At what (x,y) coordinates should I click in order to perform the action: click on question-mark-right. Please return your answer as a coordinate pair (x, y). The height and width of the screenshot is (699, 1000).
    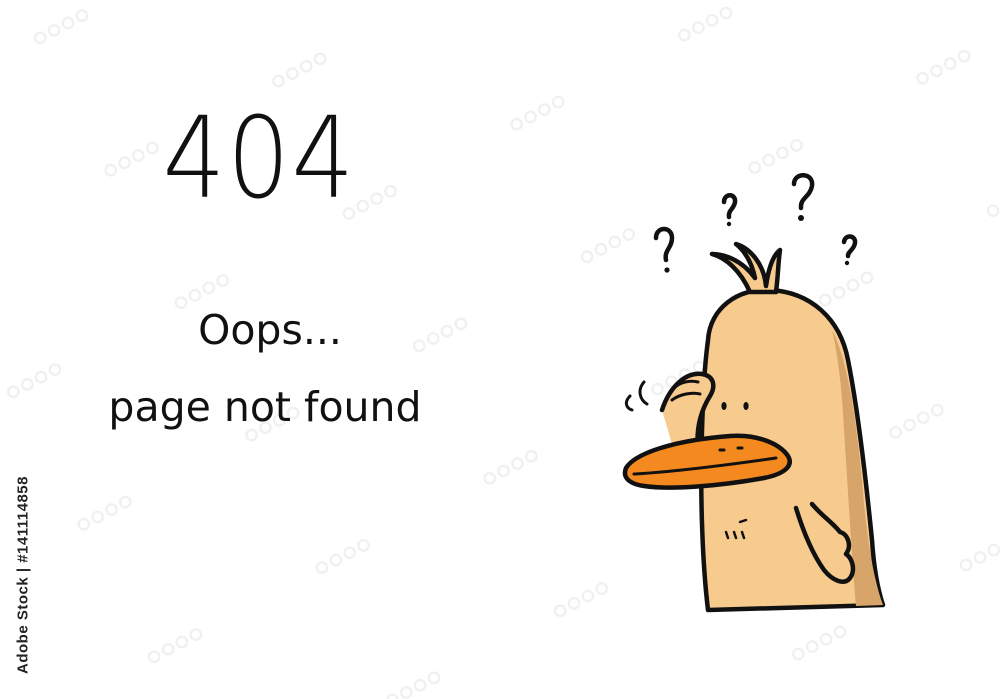
    Looking at the image, I should click on (849, 246).